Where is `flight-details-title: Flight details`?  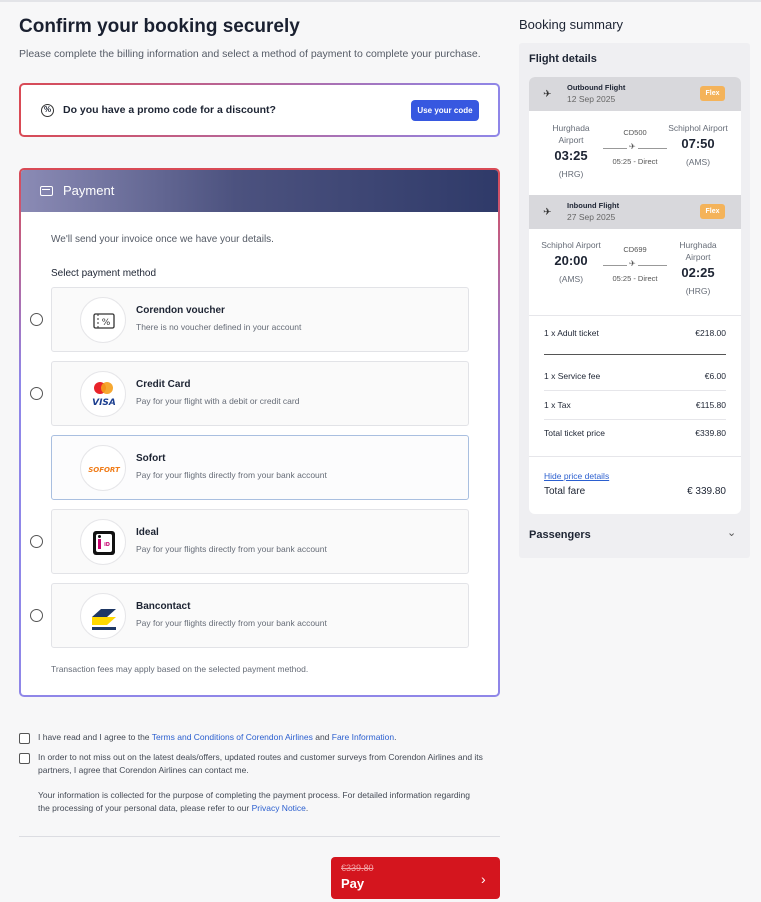 flight-details-title: Flight details is located at coordinates (563, 59).